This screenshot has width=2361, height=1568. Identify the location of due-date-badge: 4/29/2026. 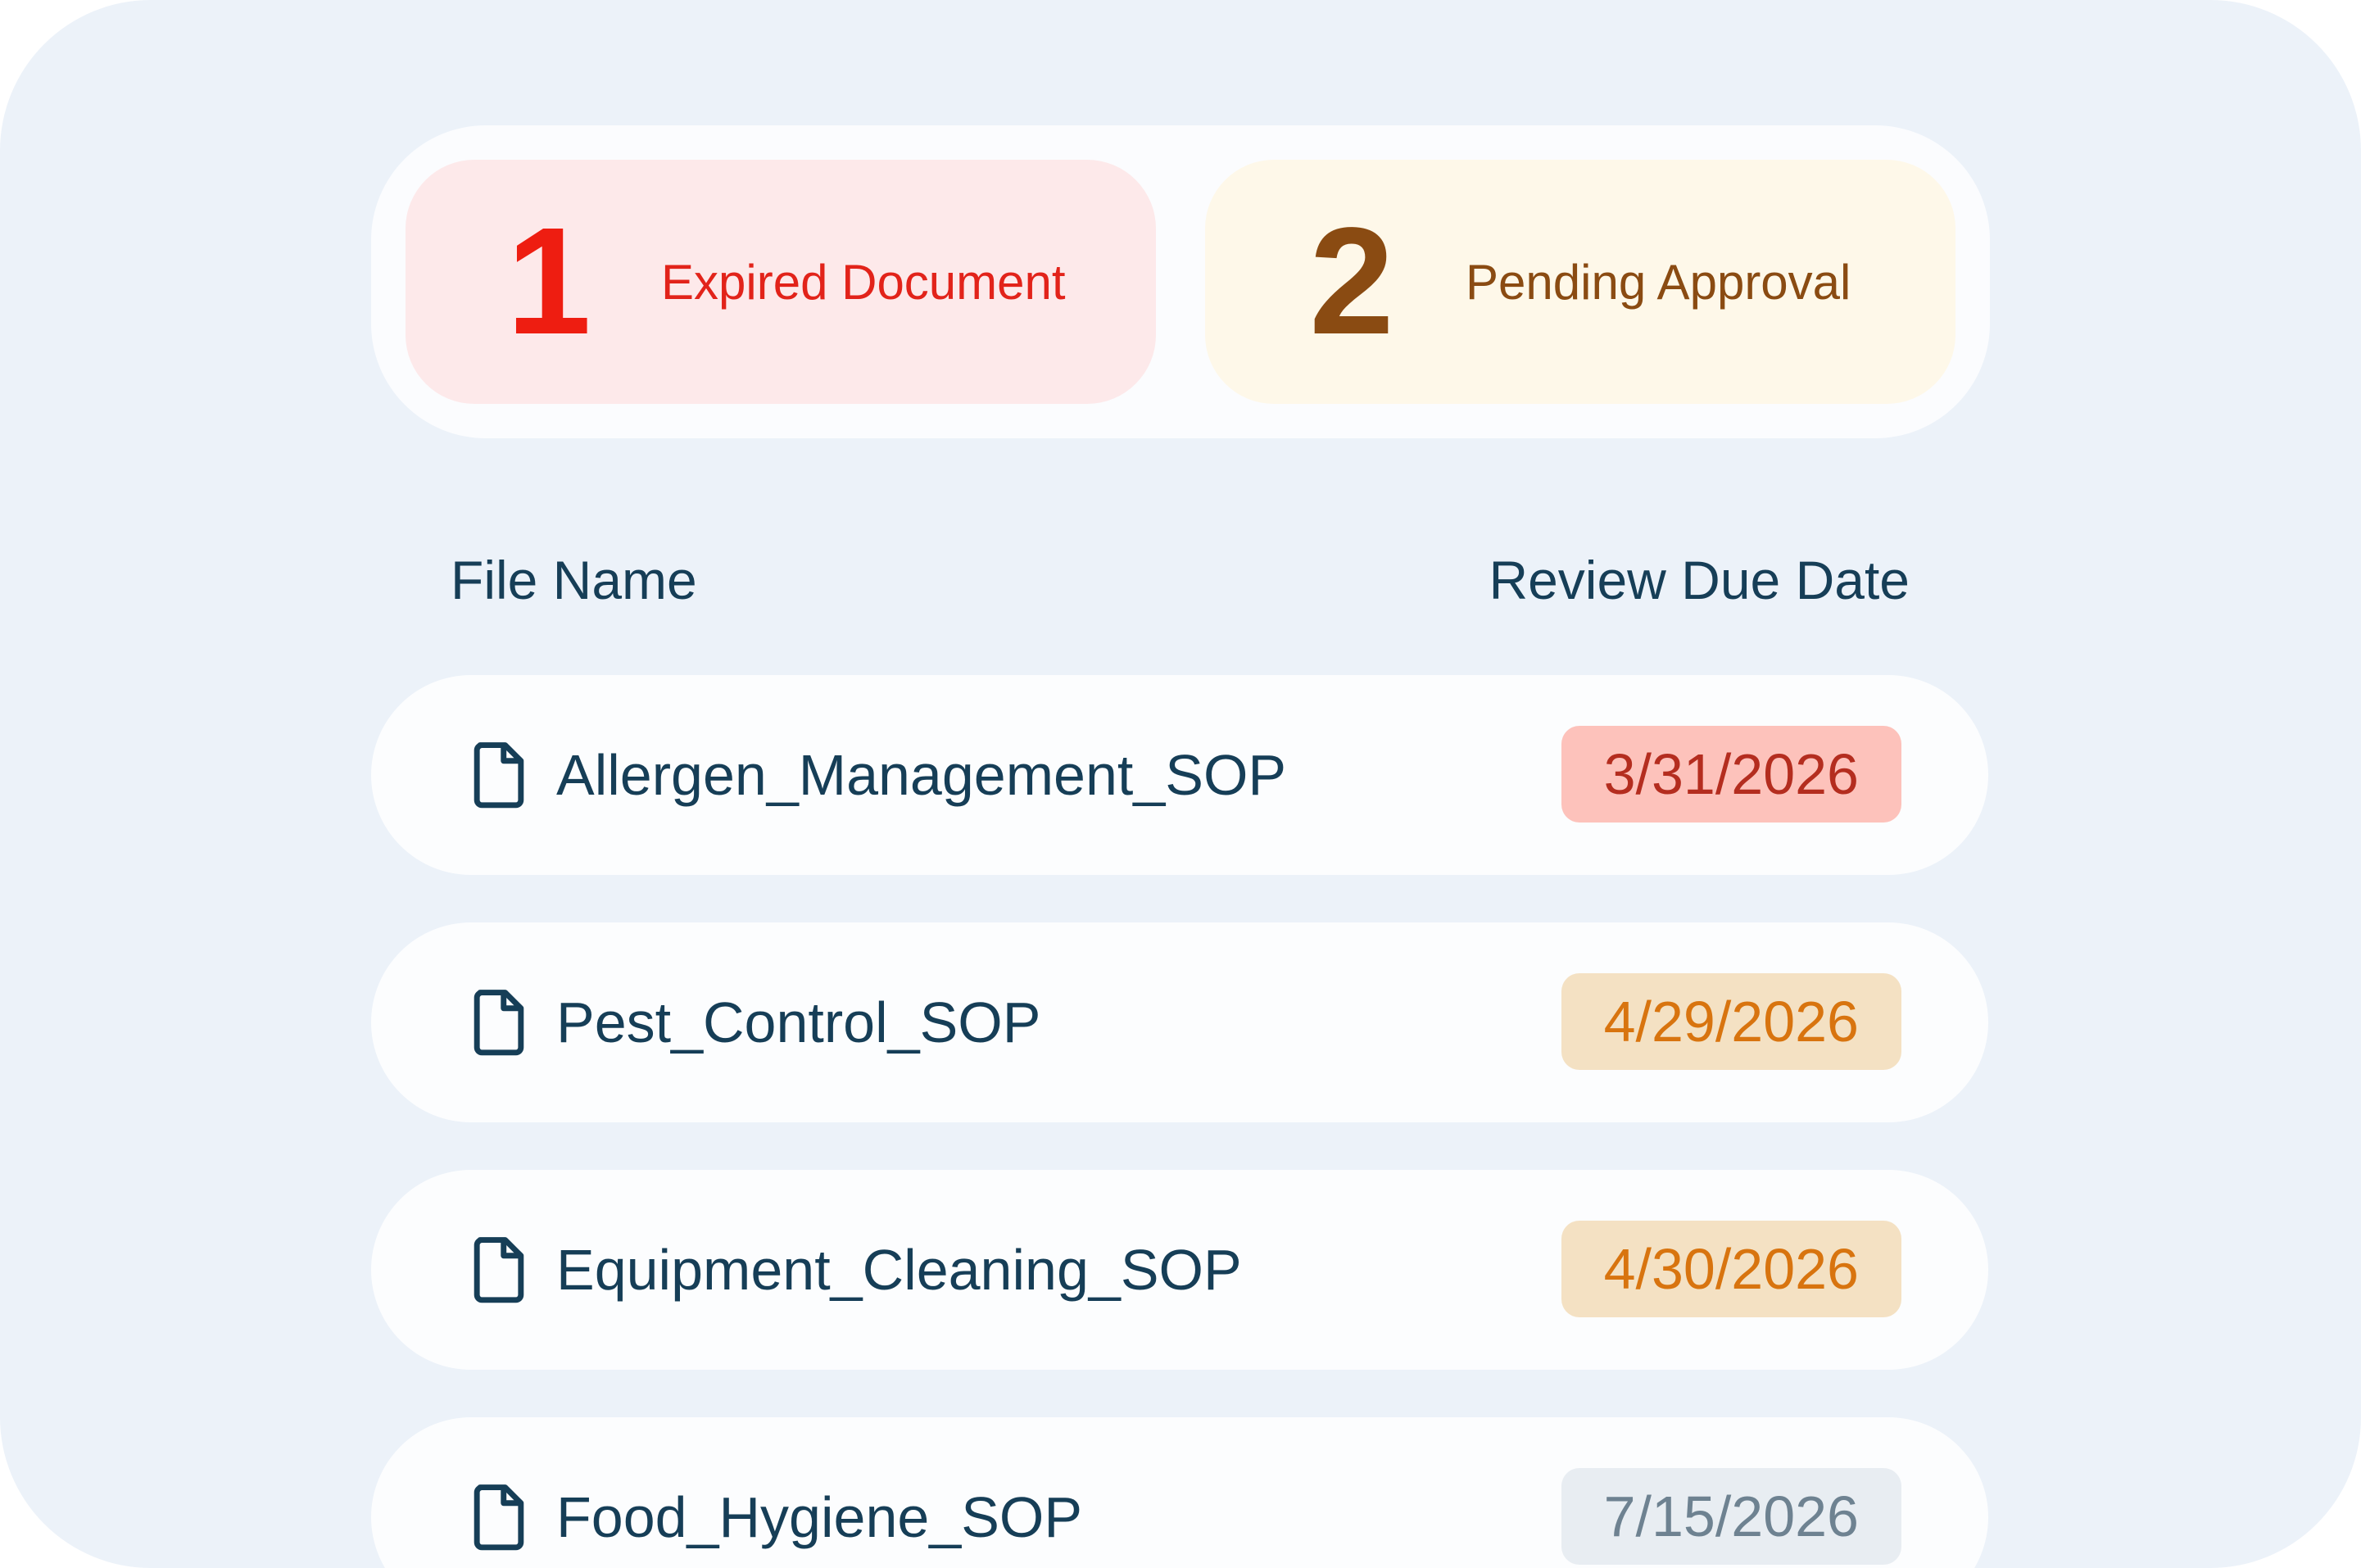
(1731, 1021).